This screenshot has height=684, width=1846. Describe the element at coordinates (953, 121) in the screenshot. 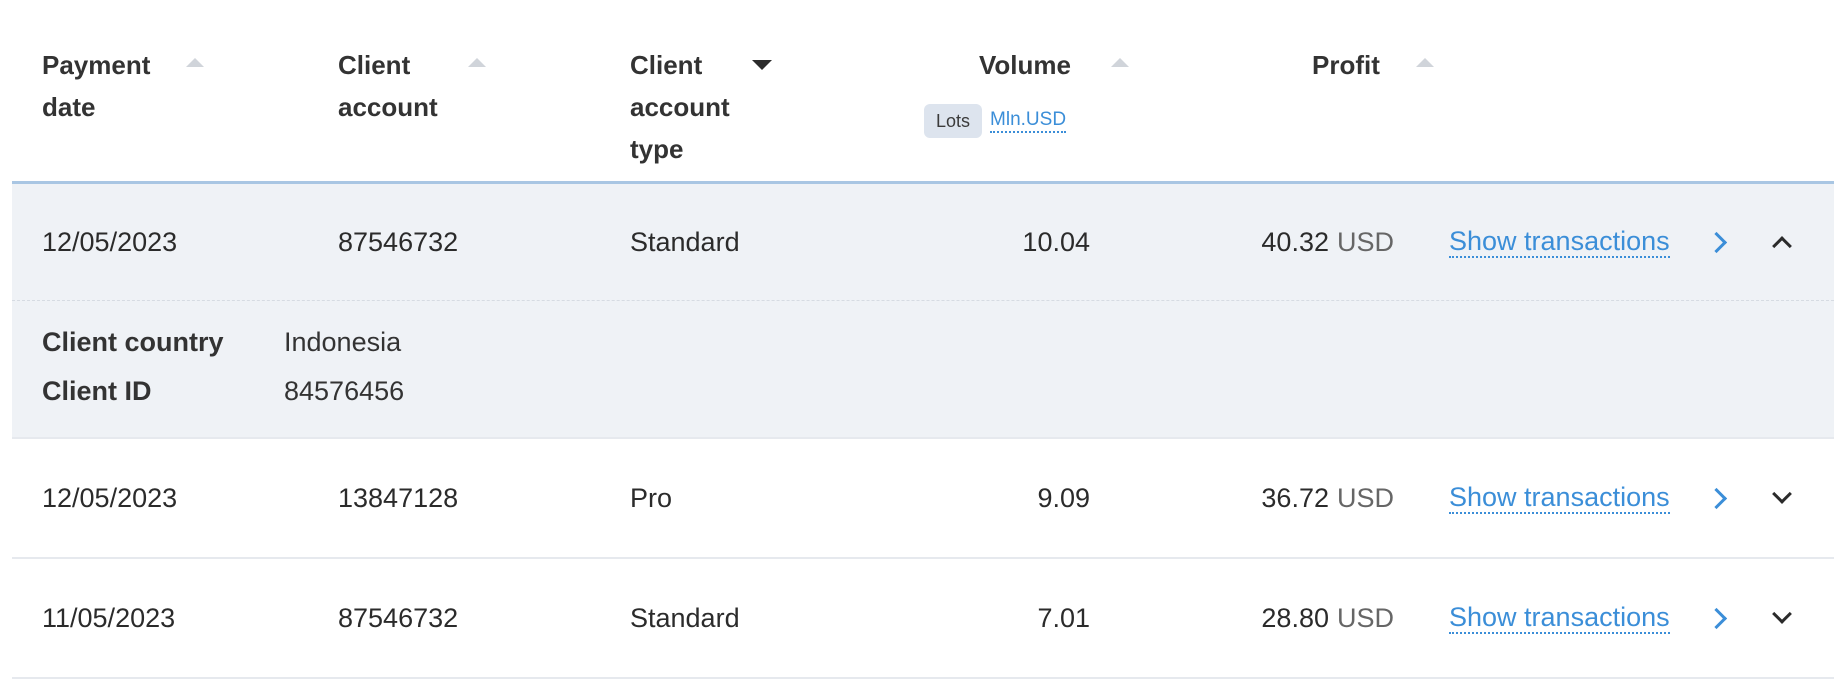

I see `unit-lots-badge: Lots` at that location.